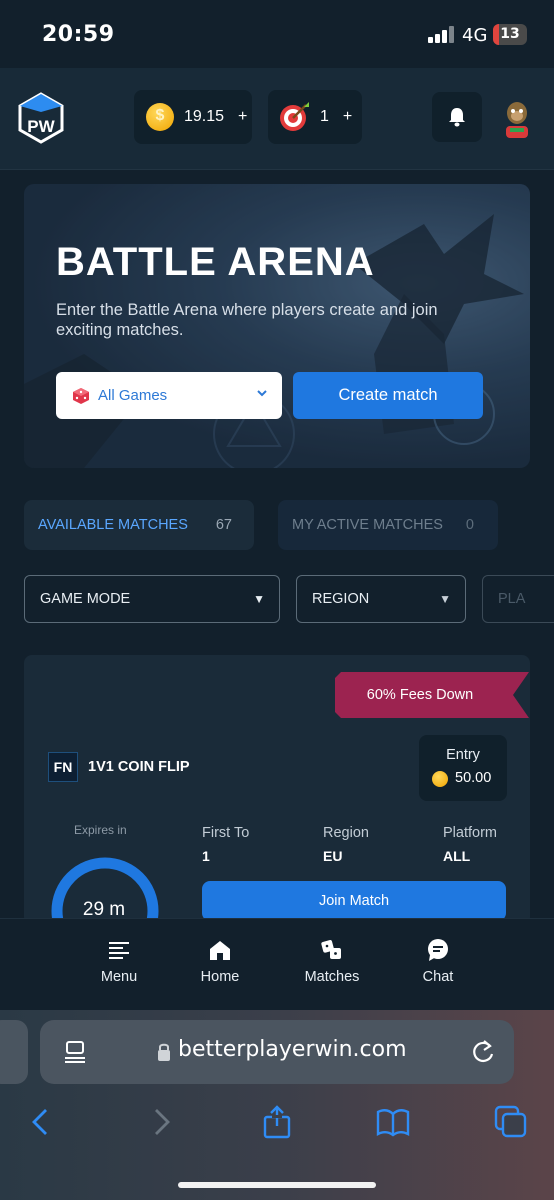 The width and height of the screenshot is (554, 1200). I want to click on first-to-label: First To, so click(226, 833).